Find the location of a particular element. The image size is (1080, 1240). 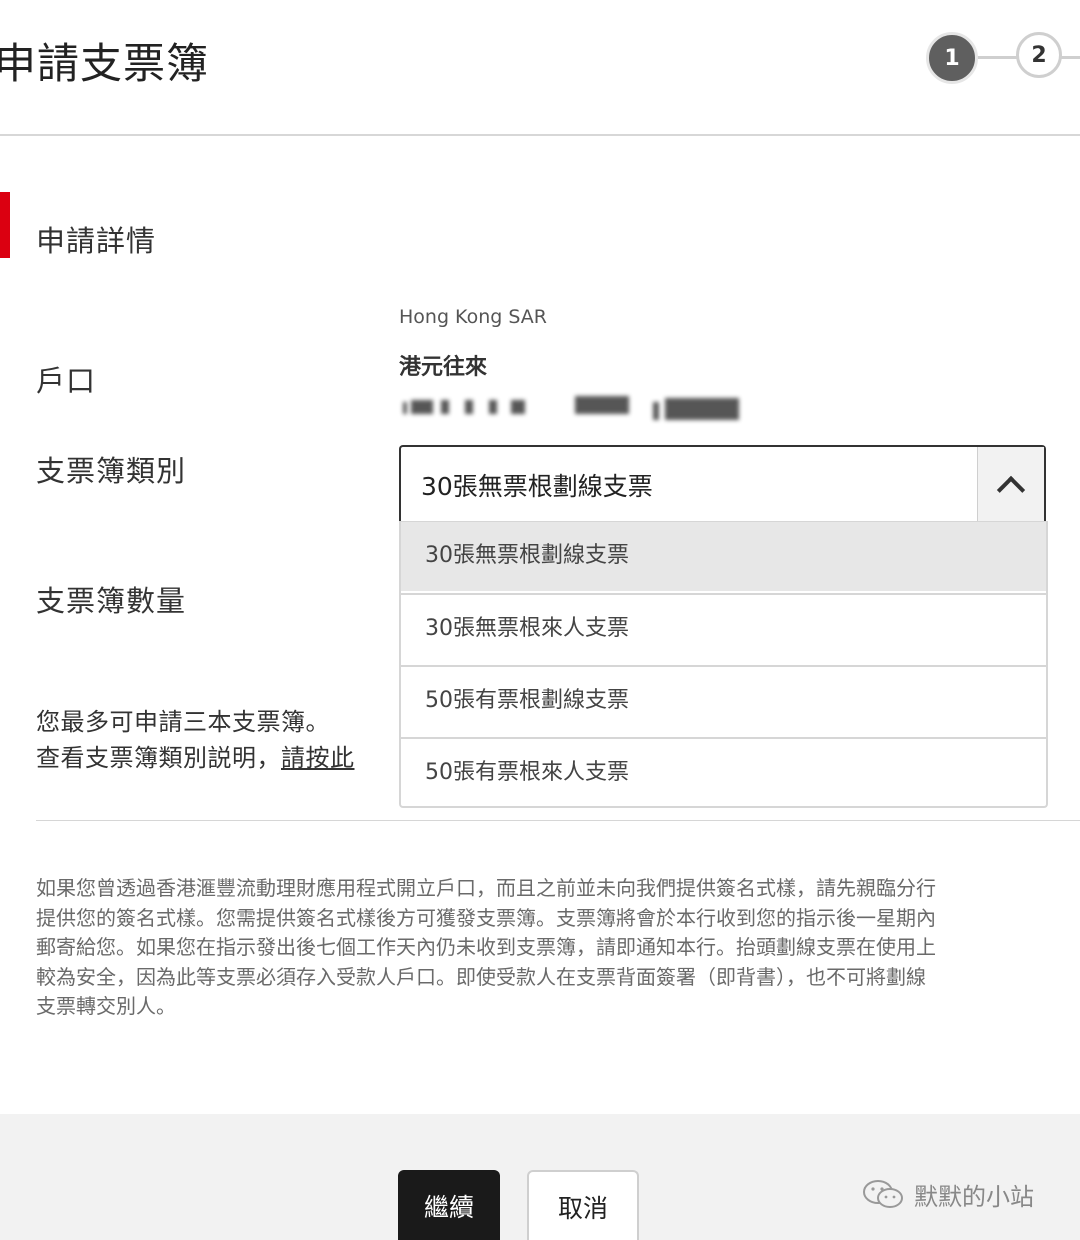

section-title: 申請詳情 is located at coordinates (96, 241).